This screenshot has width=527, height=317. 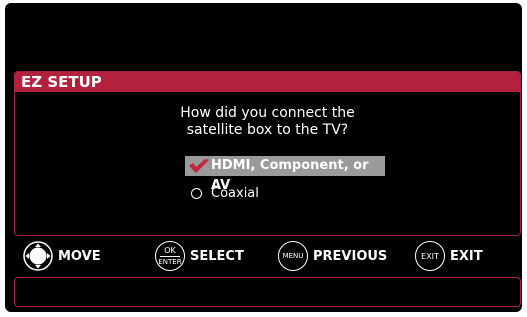 I want to click on previous-label: PREVIOUS, so click(x=350, y=256).